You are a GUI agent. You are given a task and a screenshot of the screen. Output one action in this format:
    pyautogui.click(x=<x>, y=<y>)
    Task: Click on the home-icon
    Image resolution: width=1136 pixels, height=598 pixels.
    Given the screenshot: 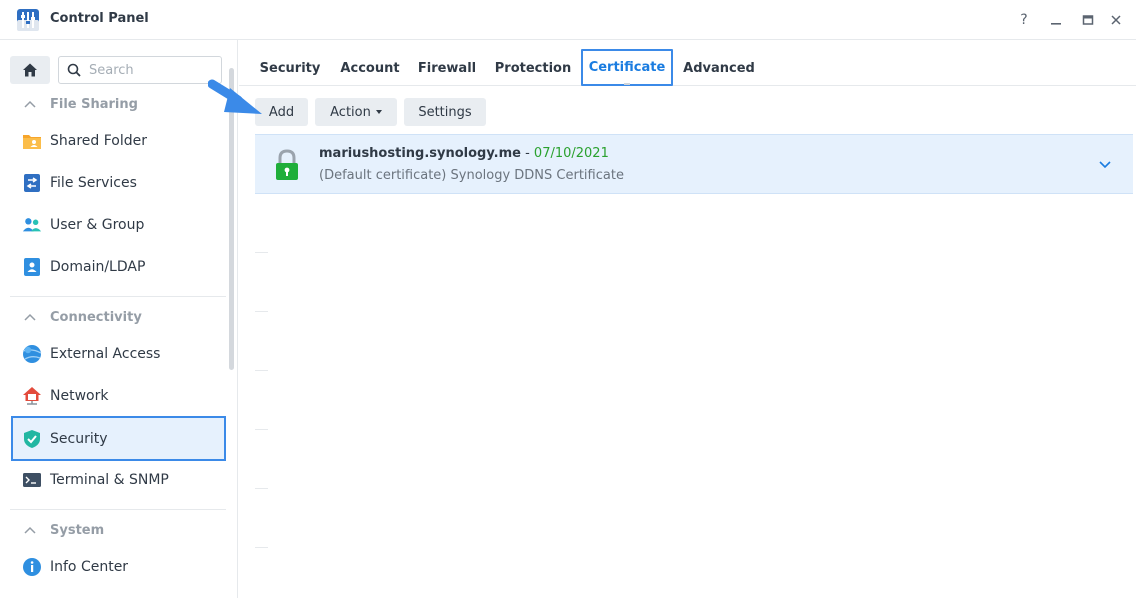 What is the action you would take?
    pyautogui.click(x=30, y=70)
    